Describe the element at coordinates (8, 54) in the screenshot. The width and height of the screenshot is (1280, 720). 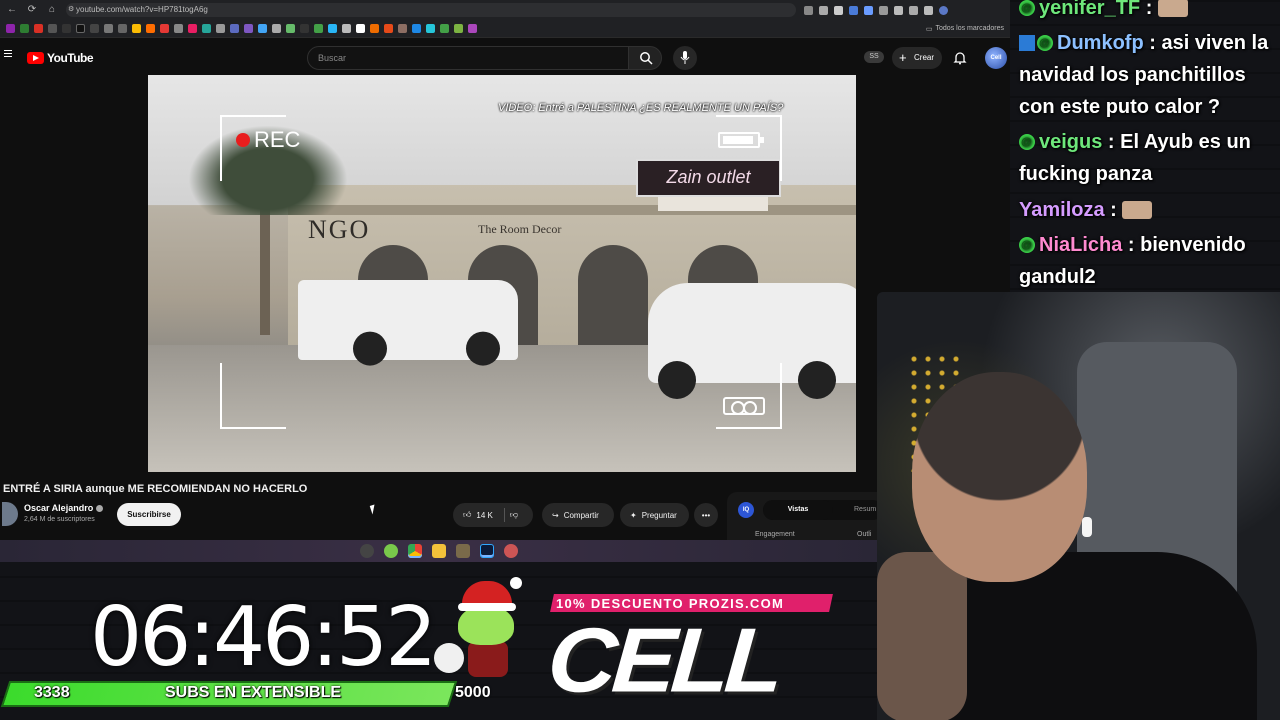
I see `hamburger-menu-icon` at that location.